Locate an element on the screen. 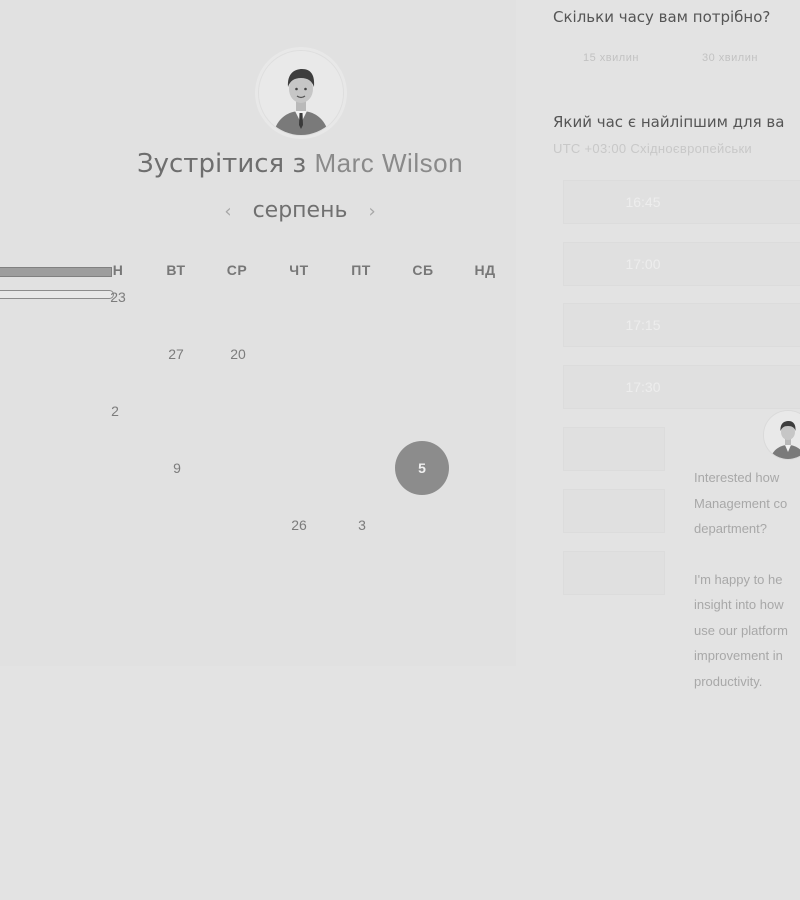 The height and width of the screenshot is (900, 800). calendar-day: 3 is located at coordinates (362, 527).